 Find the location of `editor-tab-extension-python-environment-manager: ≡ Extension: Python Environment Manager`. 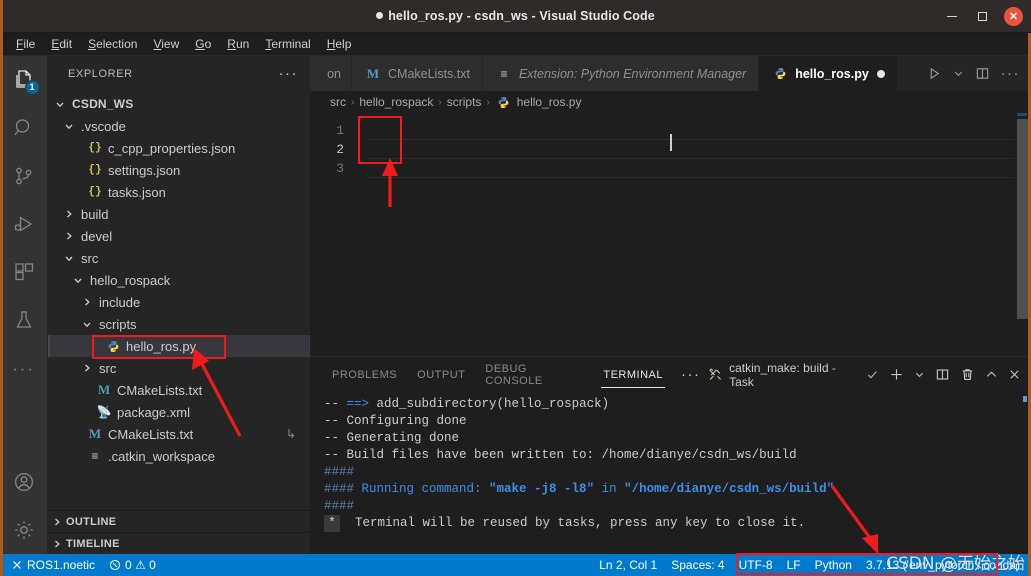

editor-tab-extension-python-environment-manager: ≡ Extension: Python Environment Manager is located at coordinates (621, 73).